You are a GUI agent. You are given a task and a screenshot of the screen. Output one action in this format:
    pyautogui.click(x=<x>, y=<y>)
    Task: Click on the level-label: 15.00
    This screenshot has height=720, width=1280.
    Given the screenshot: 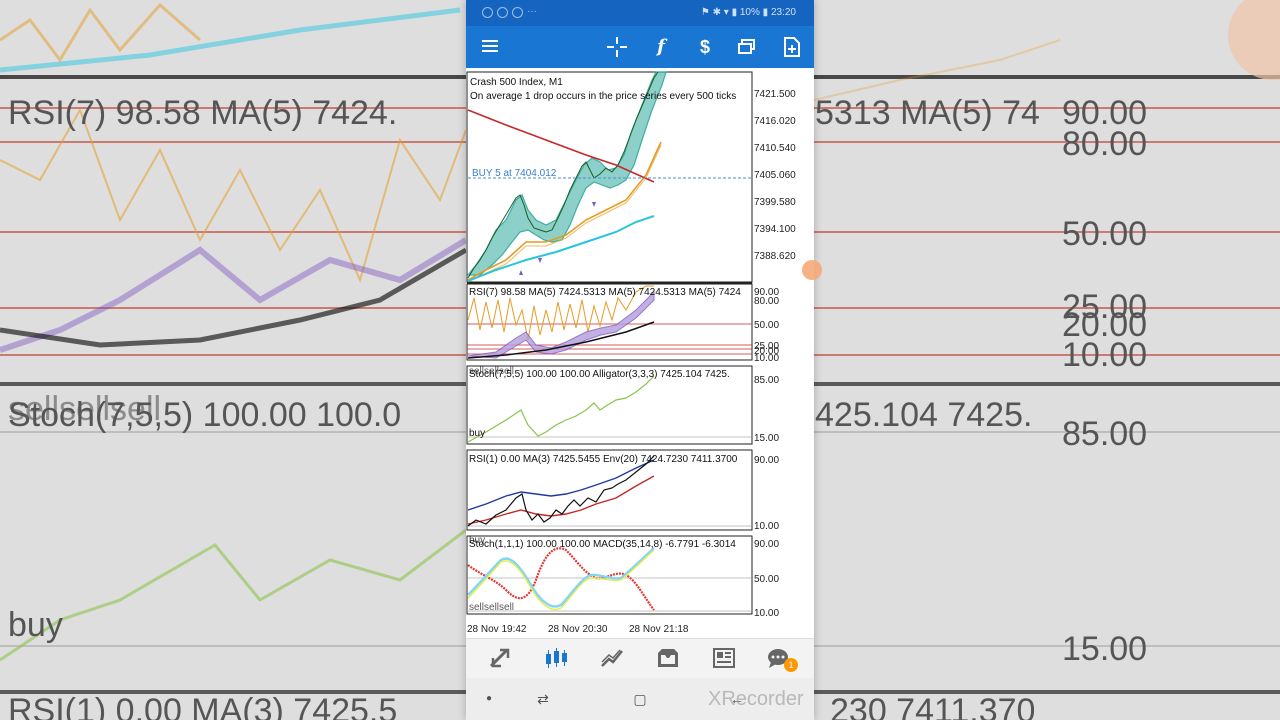 What is the action you would take?
    pyautogui.click(x=766, y=438)
    